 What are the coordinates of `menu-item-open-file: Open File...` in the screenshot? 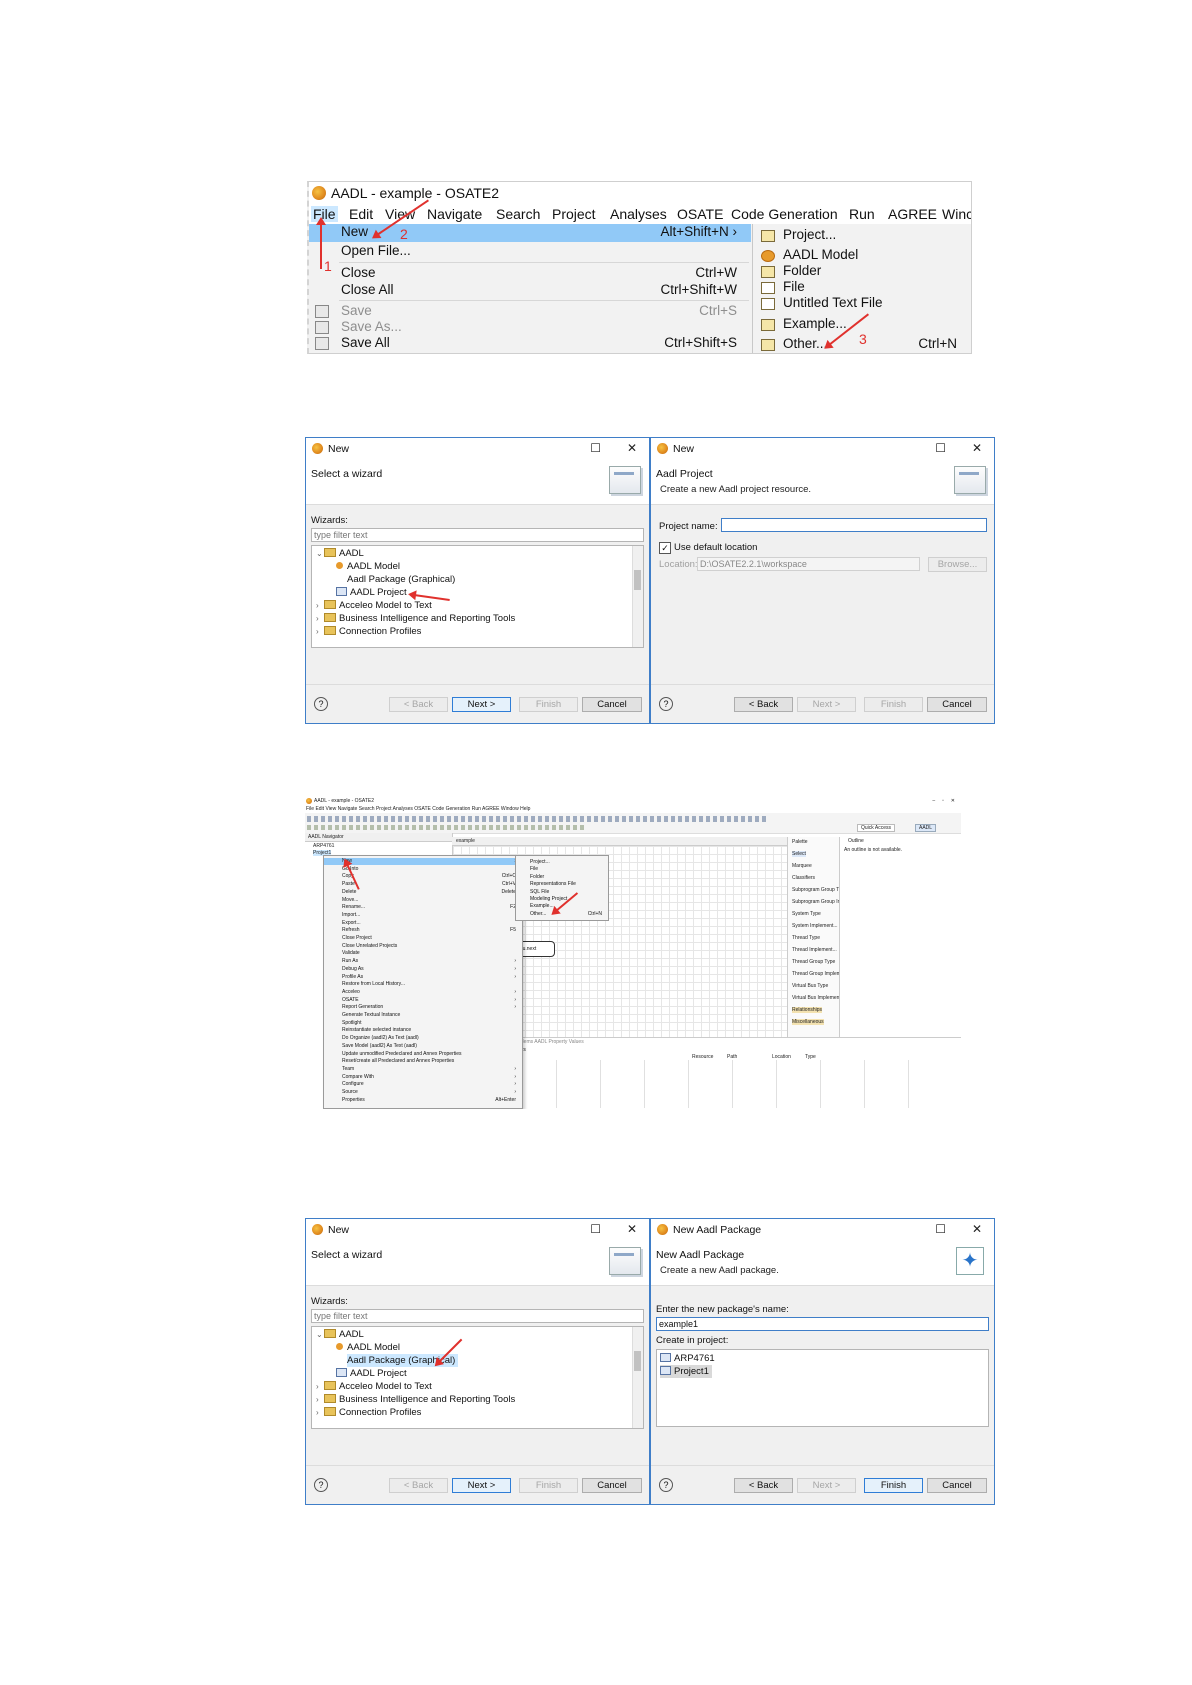 It's located at (530, 251).